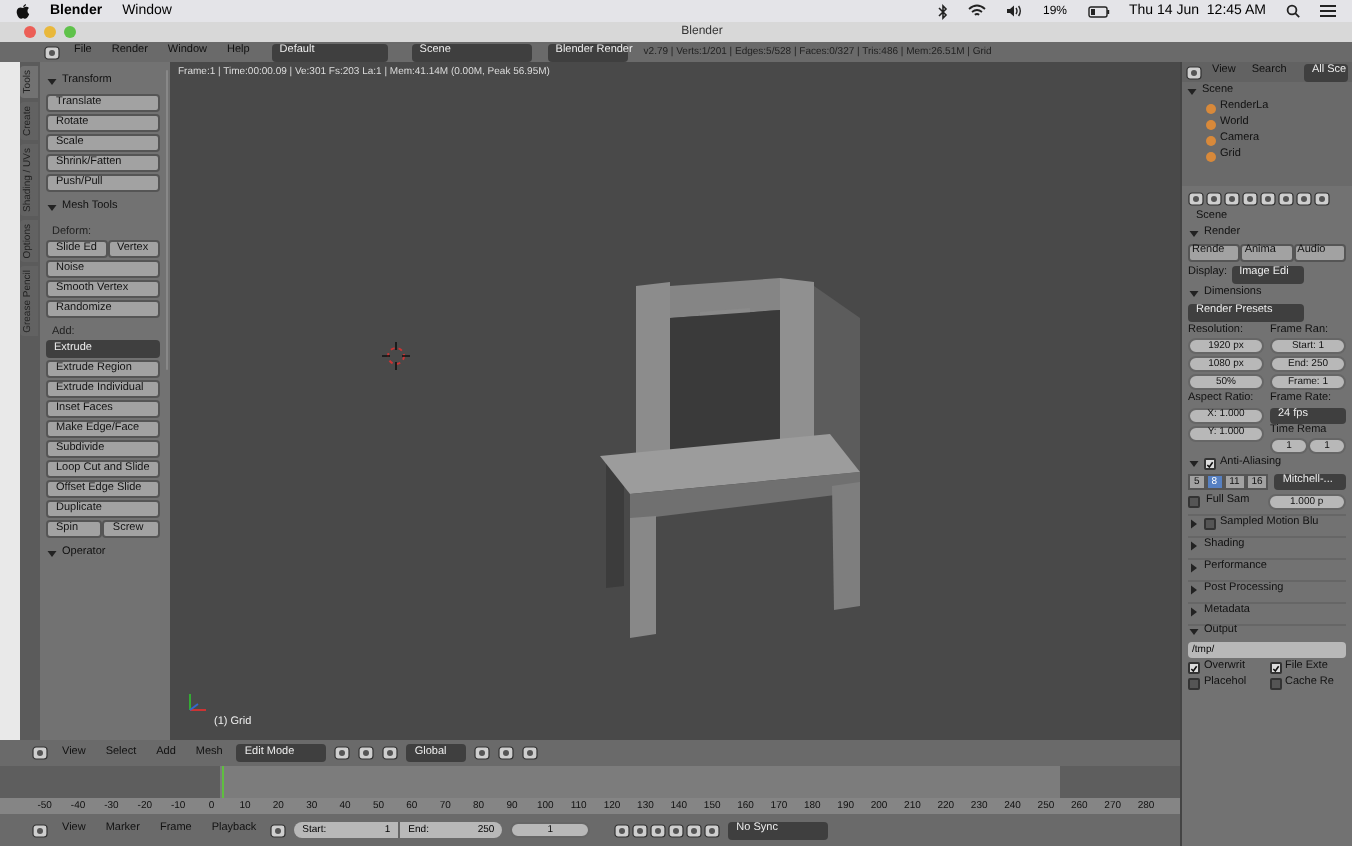  What do you see at coordinates (396, 356) in the screenshot?
I see `3d-cursor-icon` at bounding box center [396, 356].